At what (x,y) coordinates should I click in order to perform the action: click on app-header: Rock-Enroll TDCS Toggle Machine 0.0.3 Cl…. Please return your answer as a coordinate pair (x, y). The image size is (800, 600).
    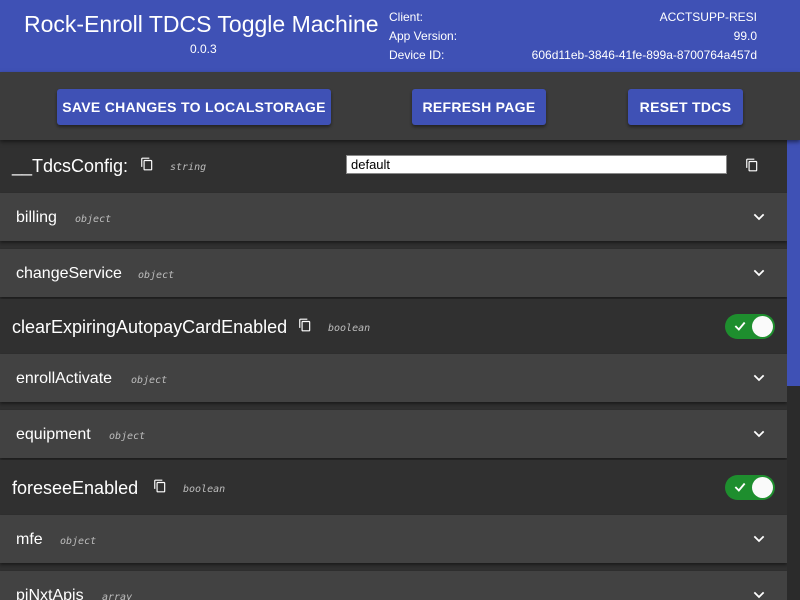
    Looking at the image, I should click on (400, 36).